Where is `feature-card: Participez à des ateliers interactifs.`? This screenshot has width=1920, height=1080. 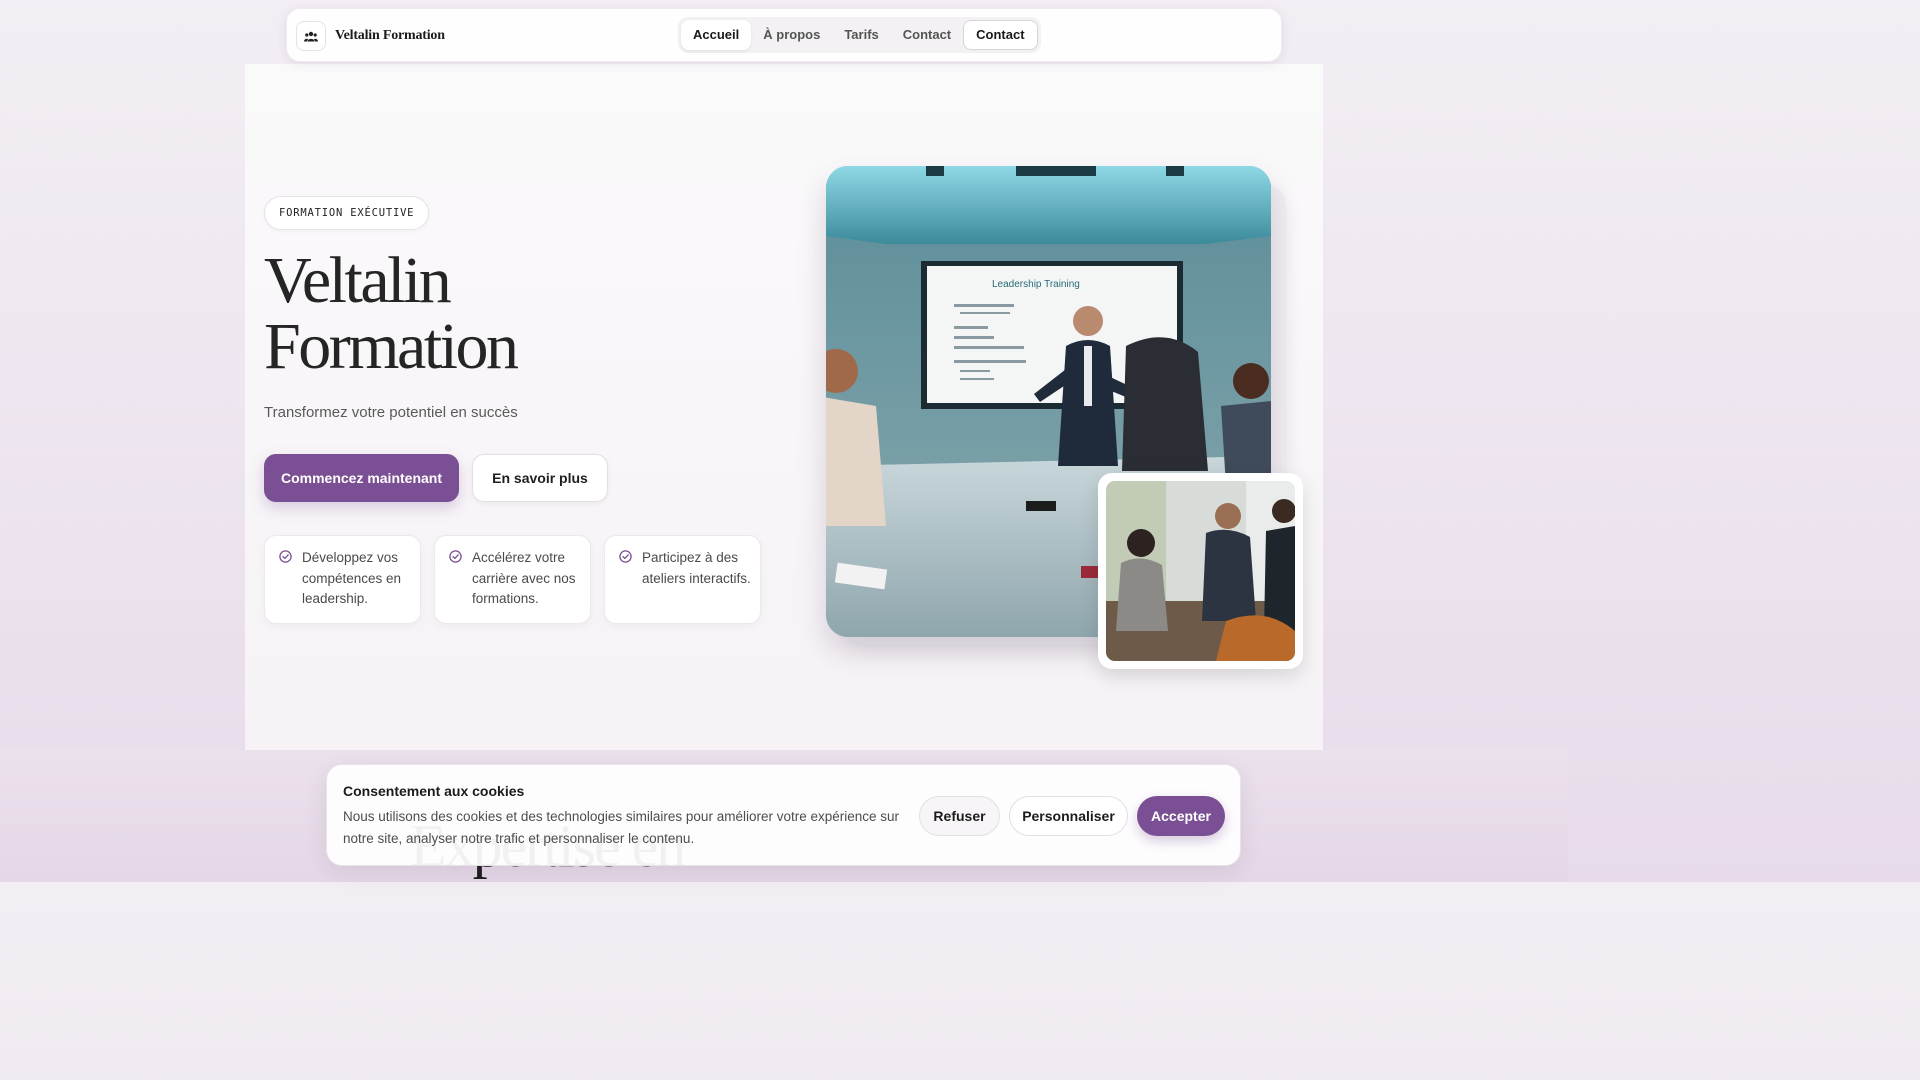 feature-card: Participez à des ateliers interactifs. is located at coordinates (682, 579).